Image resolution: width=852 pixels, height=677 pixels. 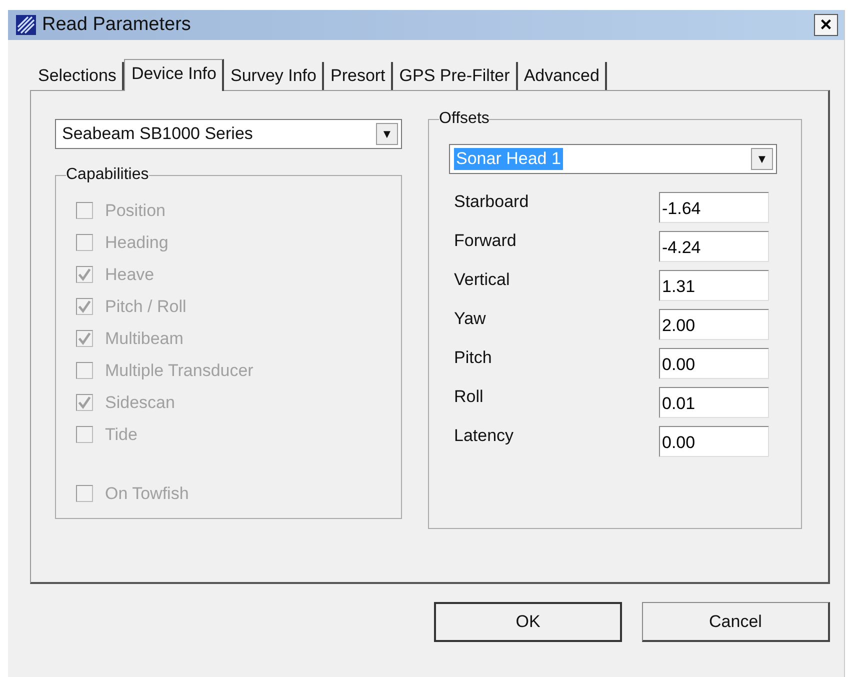 I want to click on dialog-button: Cancel, so click(x=736, y=622).